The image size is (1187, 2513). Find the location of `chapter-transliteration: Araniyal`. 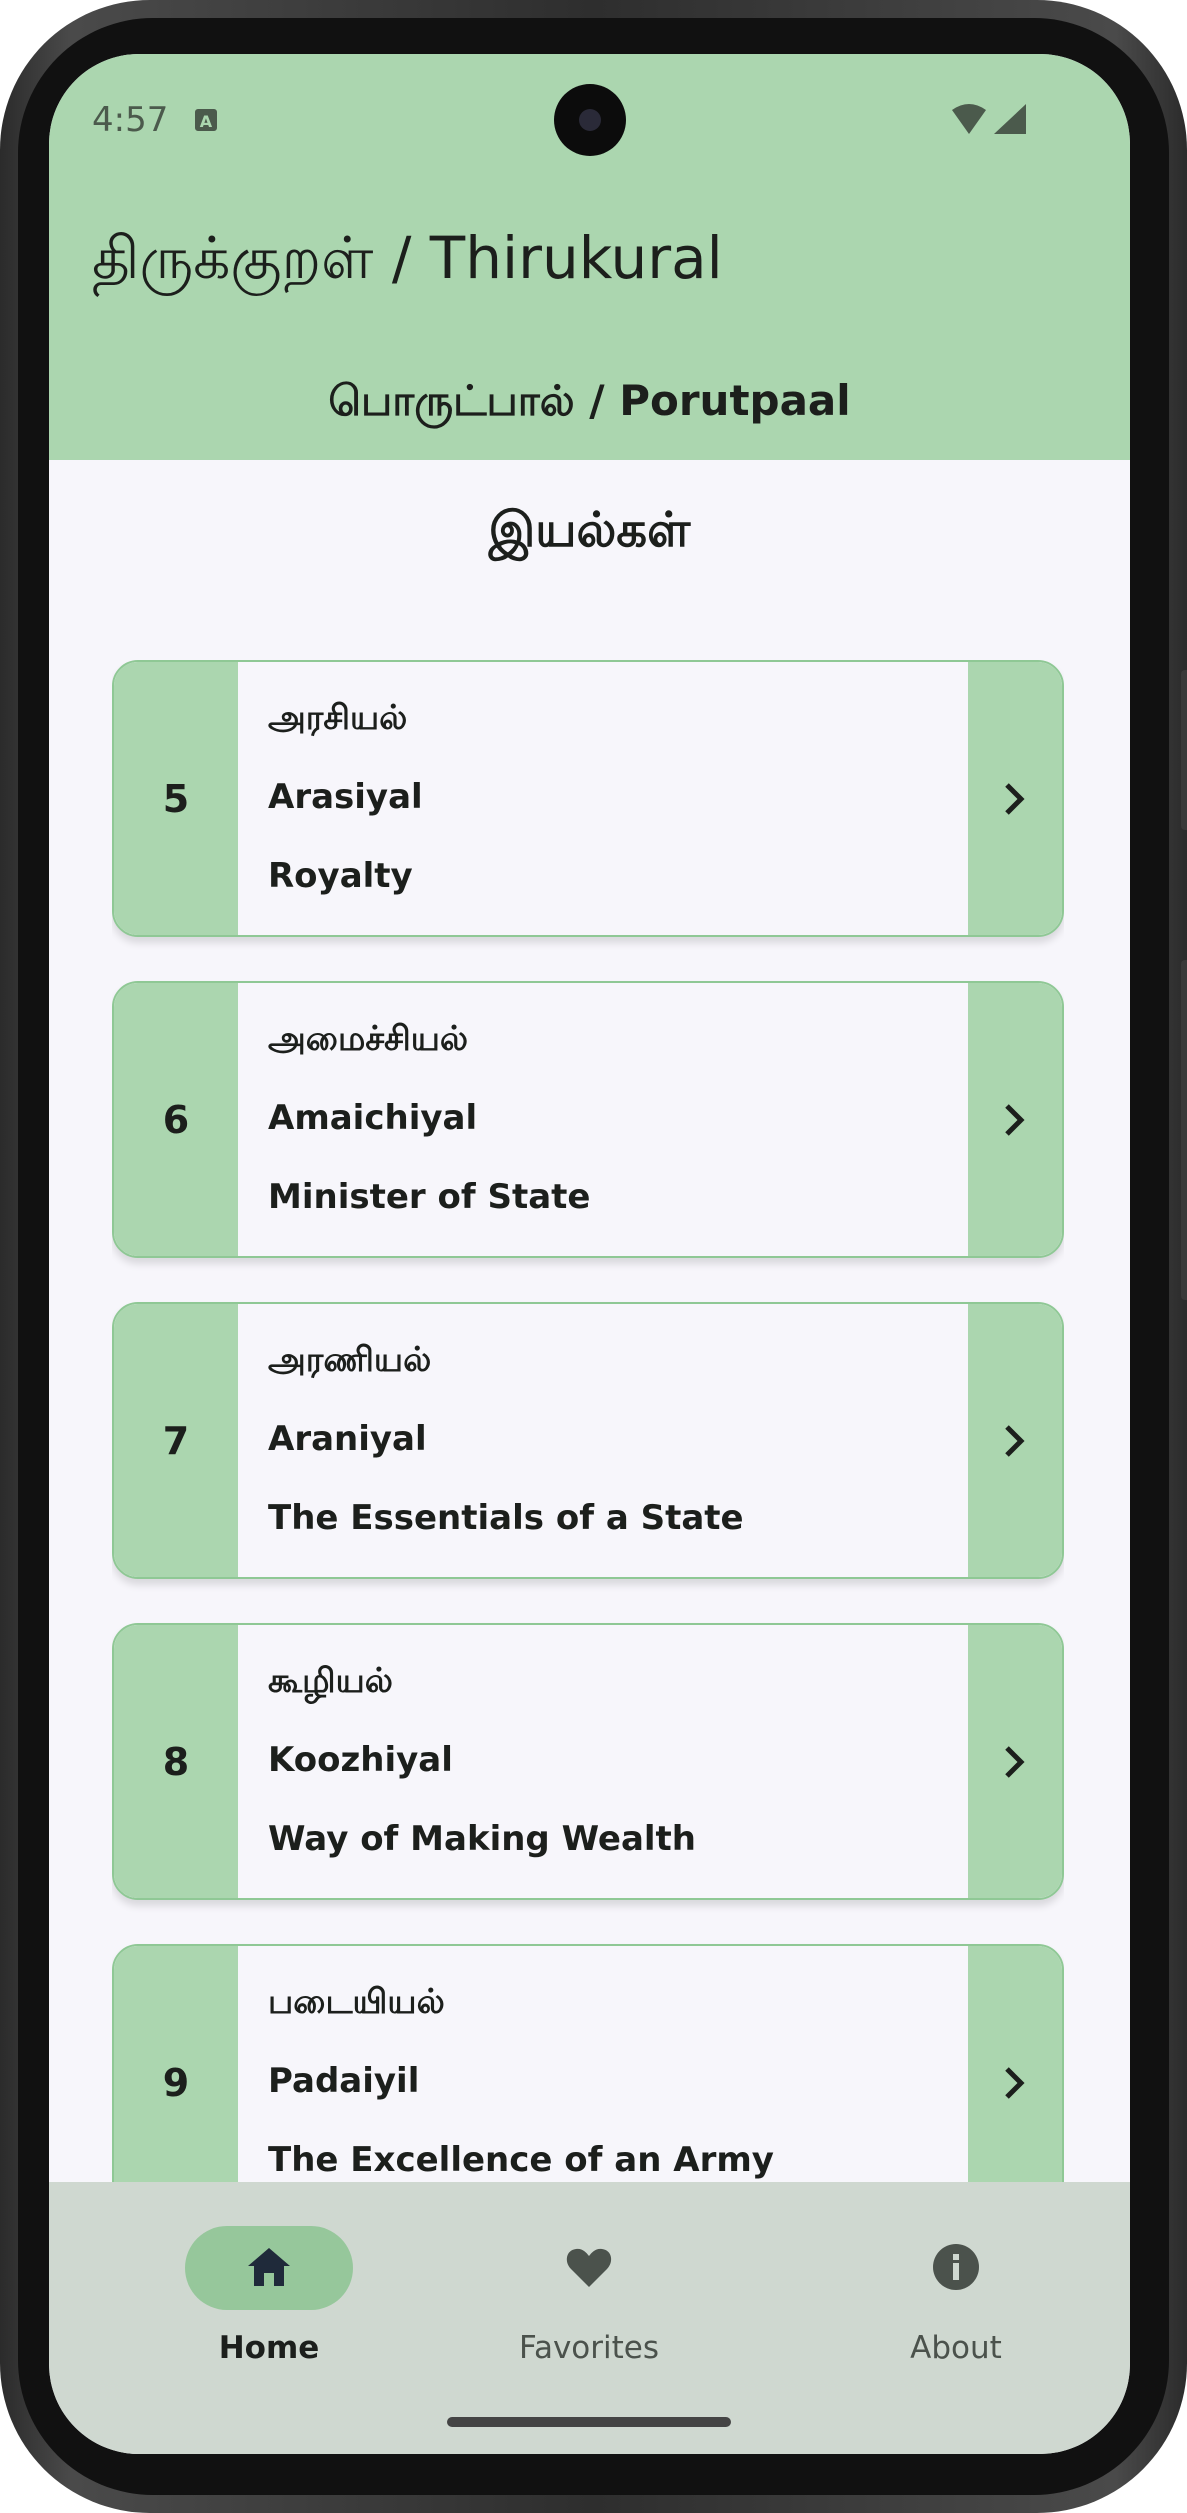

chapter-transliteration: Araniyal is located at coordinates (347, 1439).